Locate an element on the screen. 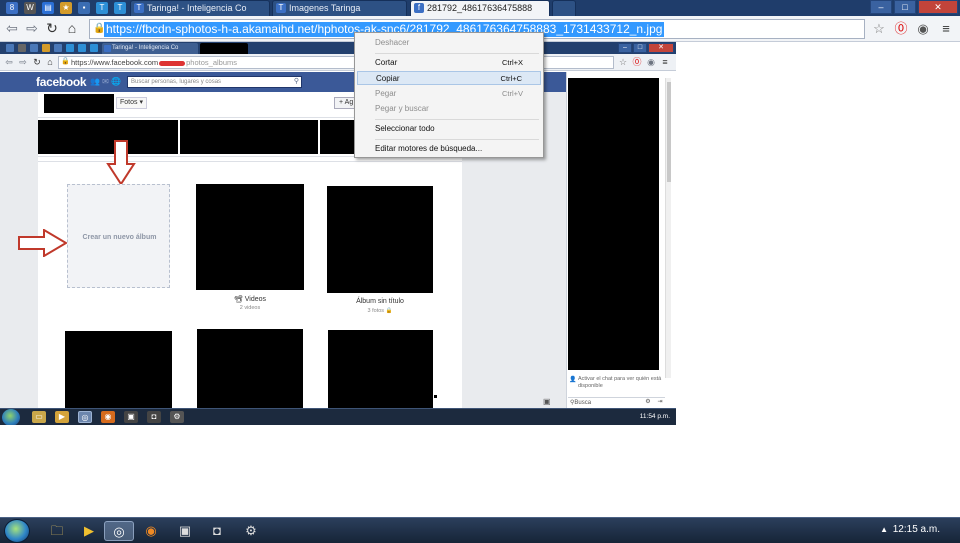  pinned-tab-icon is located at coordinates (46, 48).